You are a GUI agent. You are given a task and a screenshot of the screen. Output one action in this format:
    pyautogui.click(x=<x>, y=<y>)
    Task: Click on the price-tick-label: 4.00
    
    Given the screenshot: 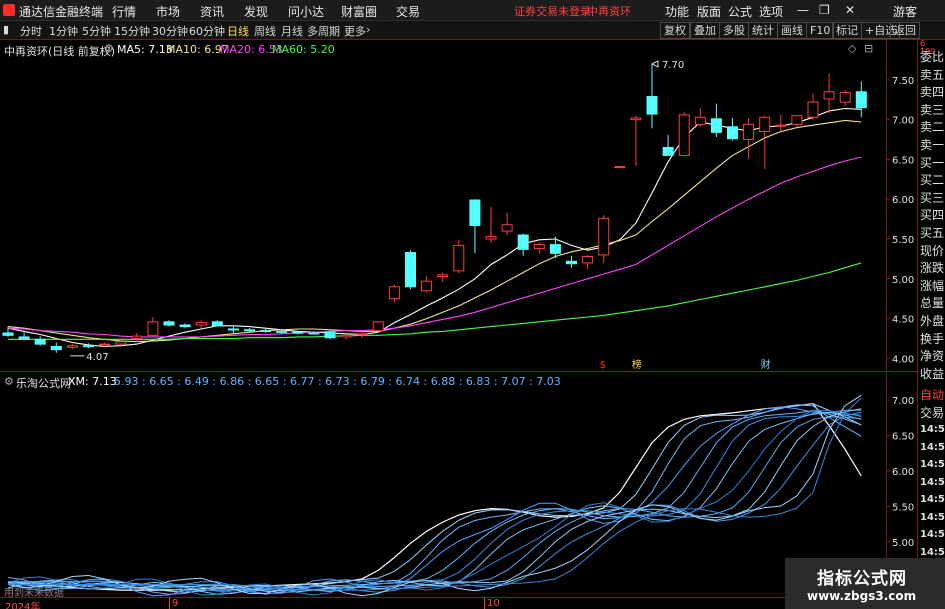 What is the action you would take?
    pyautogui.click(x=903, y=359)
    